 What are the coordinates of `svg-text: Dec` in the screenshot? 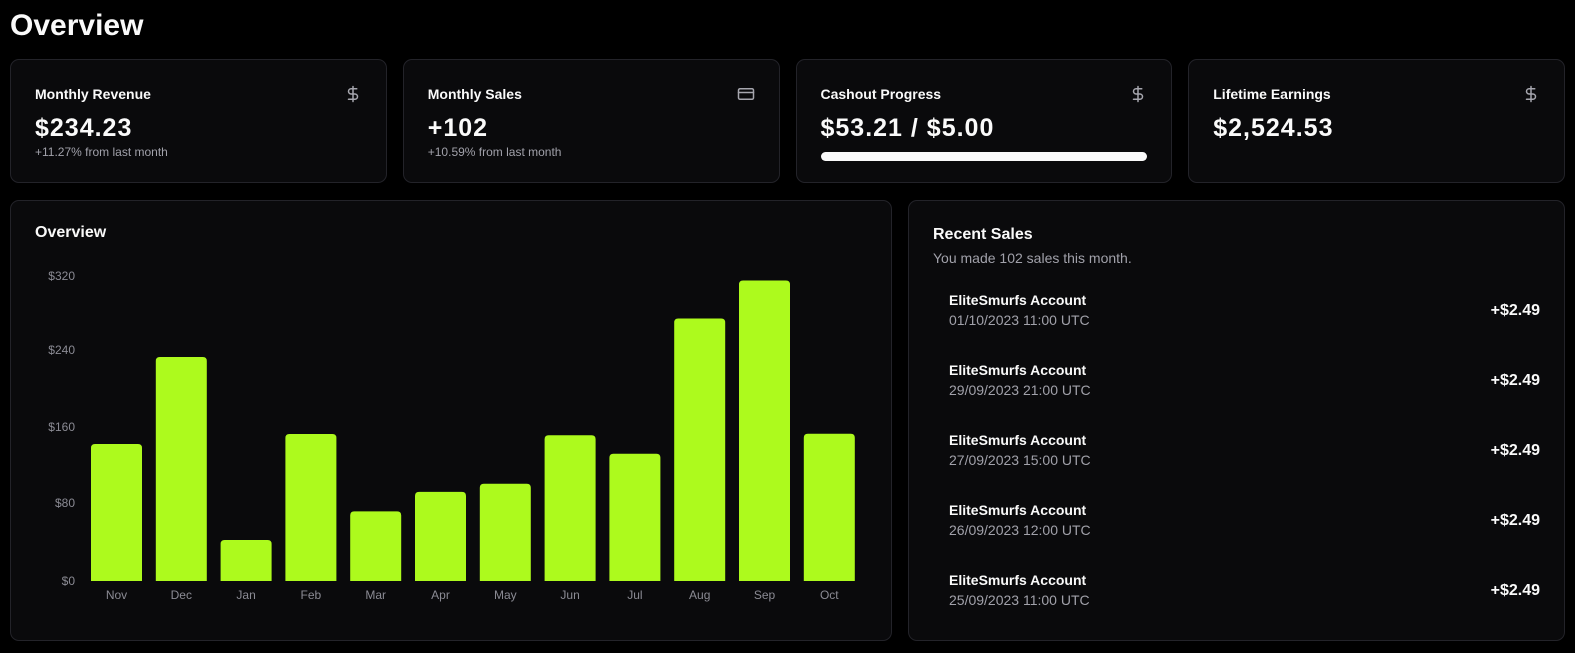 It's located at (181, 595).